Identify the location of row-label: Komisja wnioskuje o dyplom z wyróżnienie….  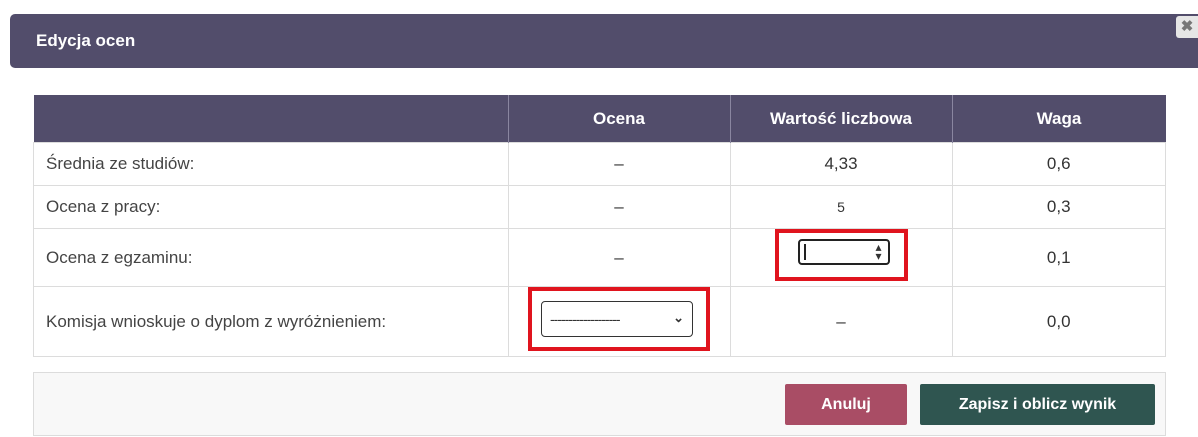
(271, 321).